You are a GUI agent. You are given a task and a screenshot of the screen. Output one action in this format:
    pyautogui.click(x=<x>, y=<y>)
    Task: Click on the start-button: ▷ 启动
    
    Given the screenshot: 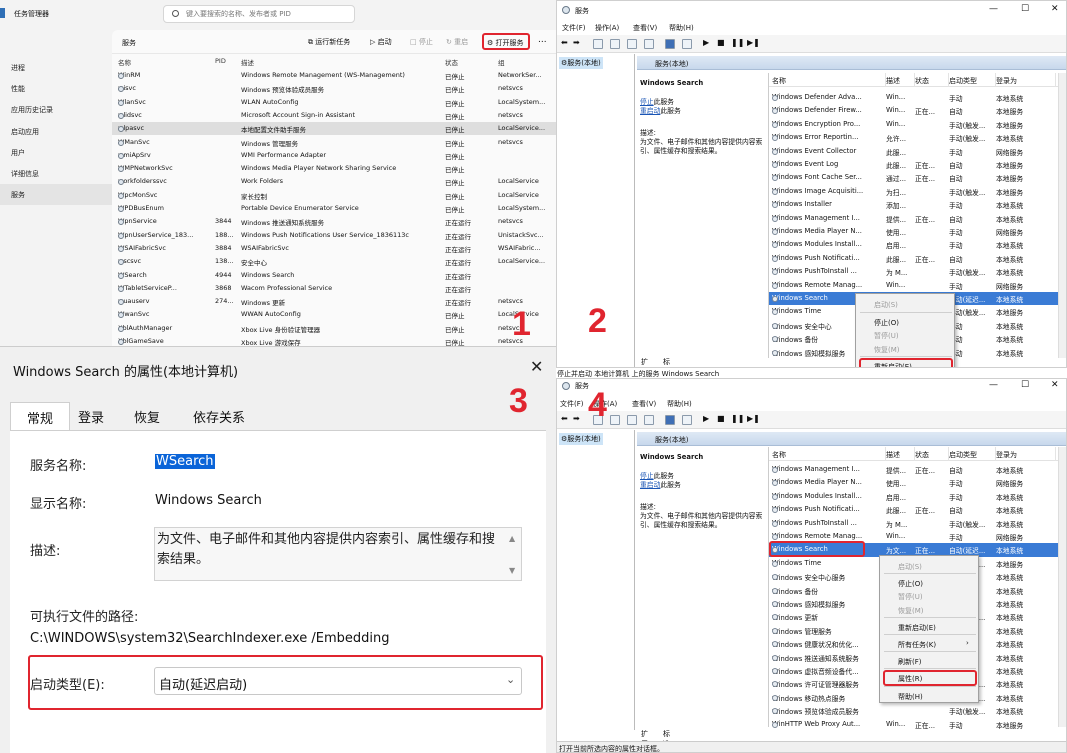 What is the action you would take?
    pyautogui.click(x=381, y=42)
    